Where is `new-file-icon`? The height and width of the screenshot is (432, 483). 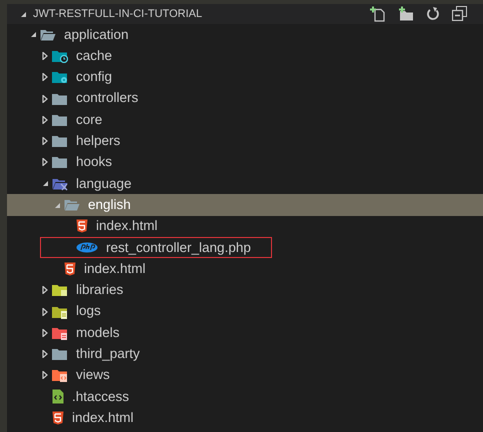
new-file-icon is located at coordinates (378, 14).